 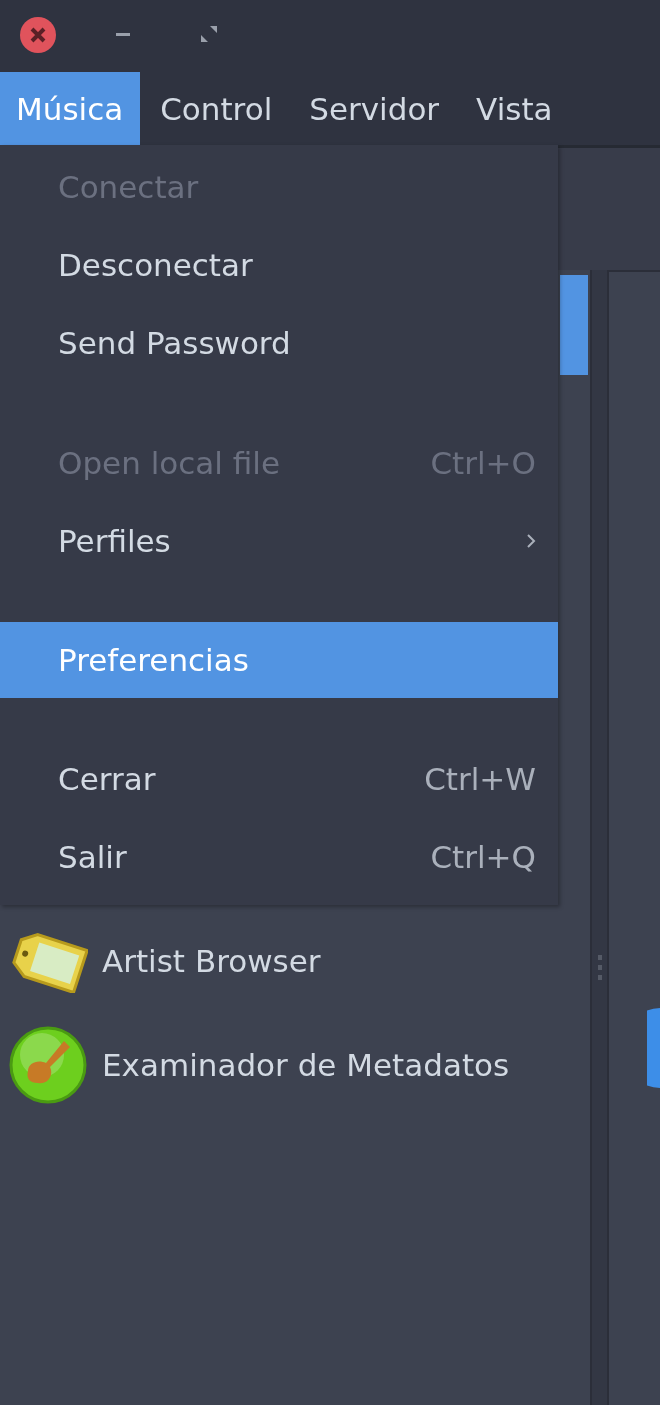 What do you see at coordinates (483, 857) in the screenshot?
I see `shortcut-label: Ctrl+Q` at bounding box center [483, 857].